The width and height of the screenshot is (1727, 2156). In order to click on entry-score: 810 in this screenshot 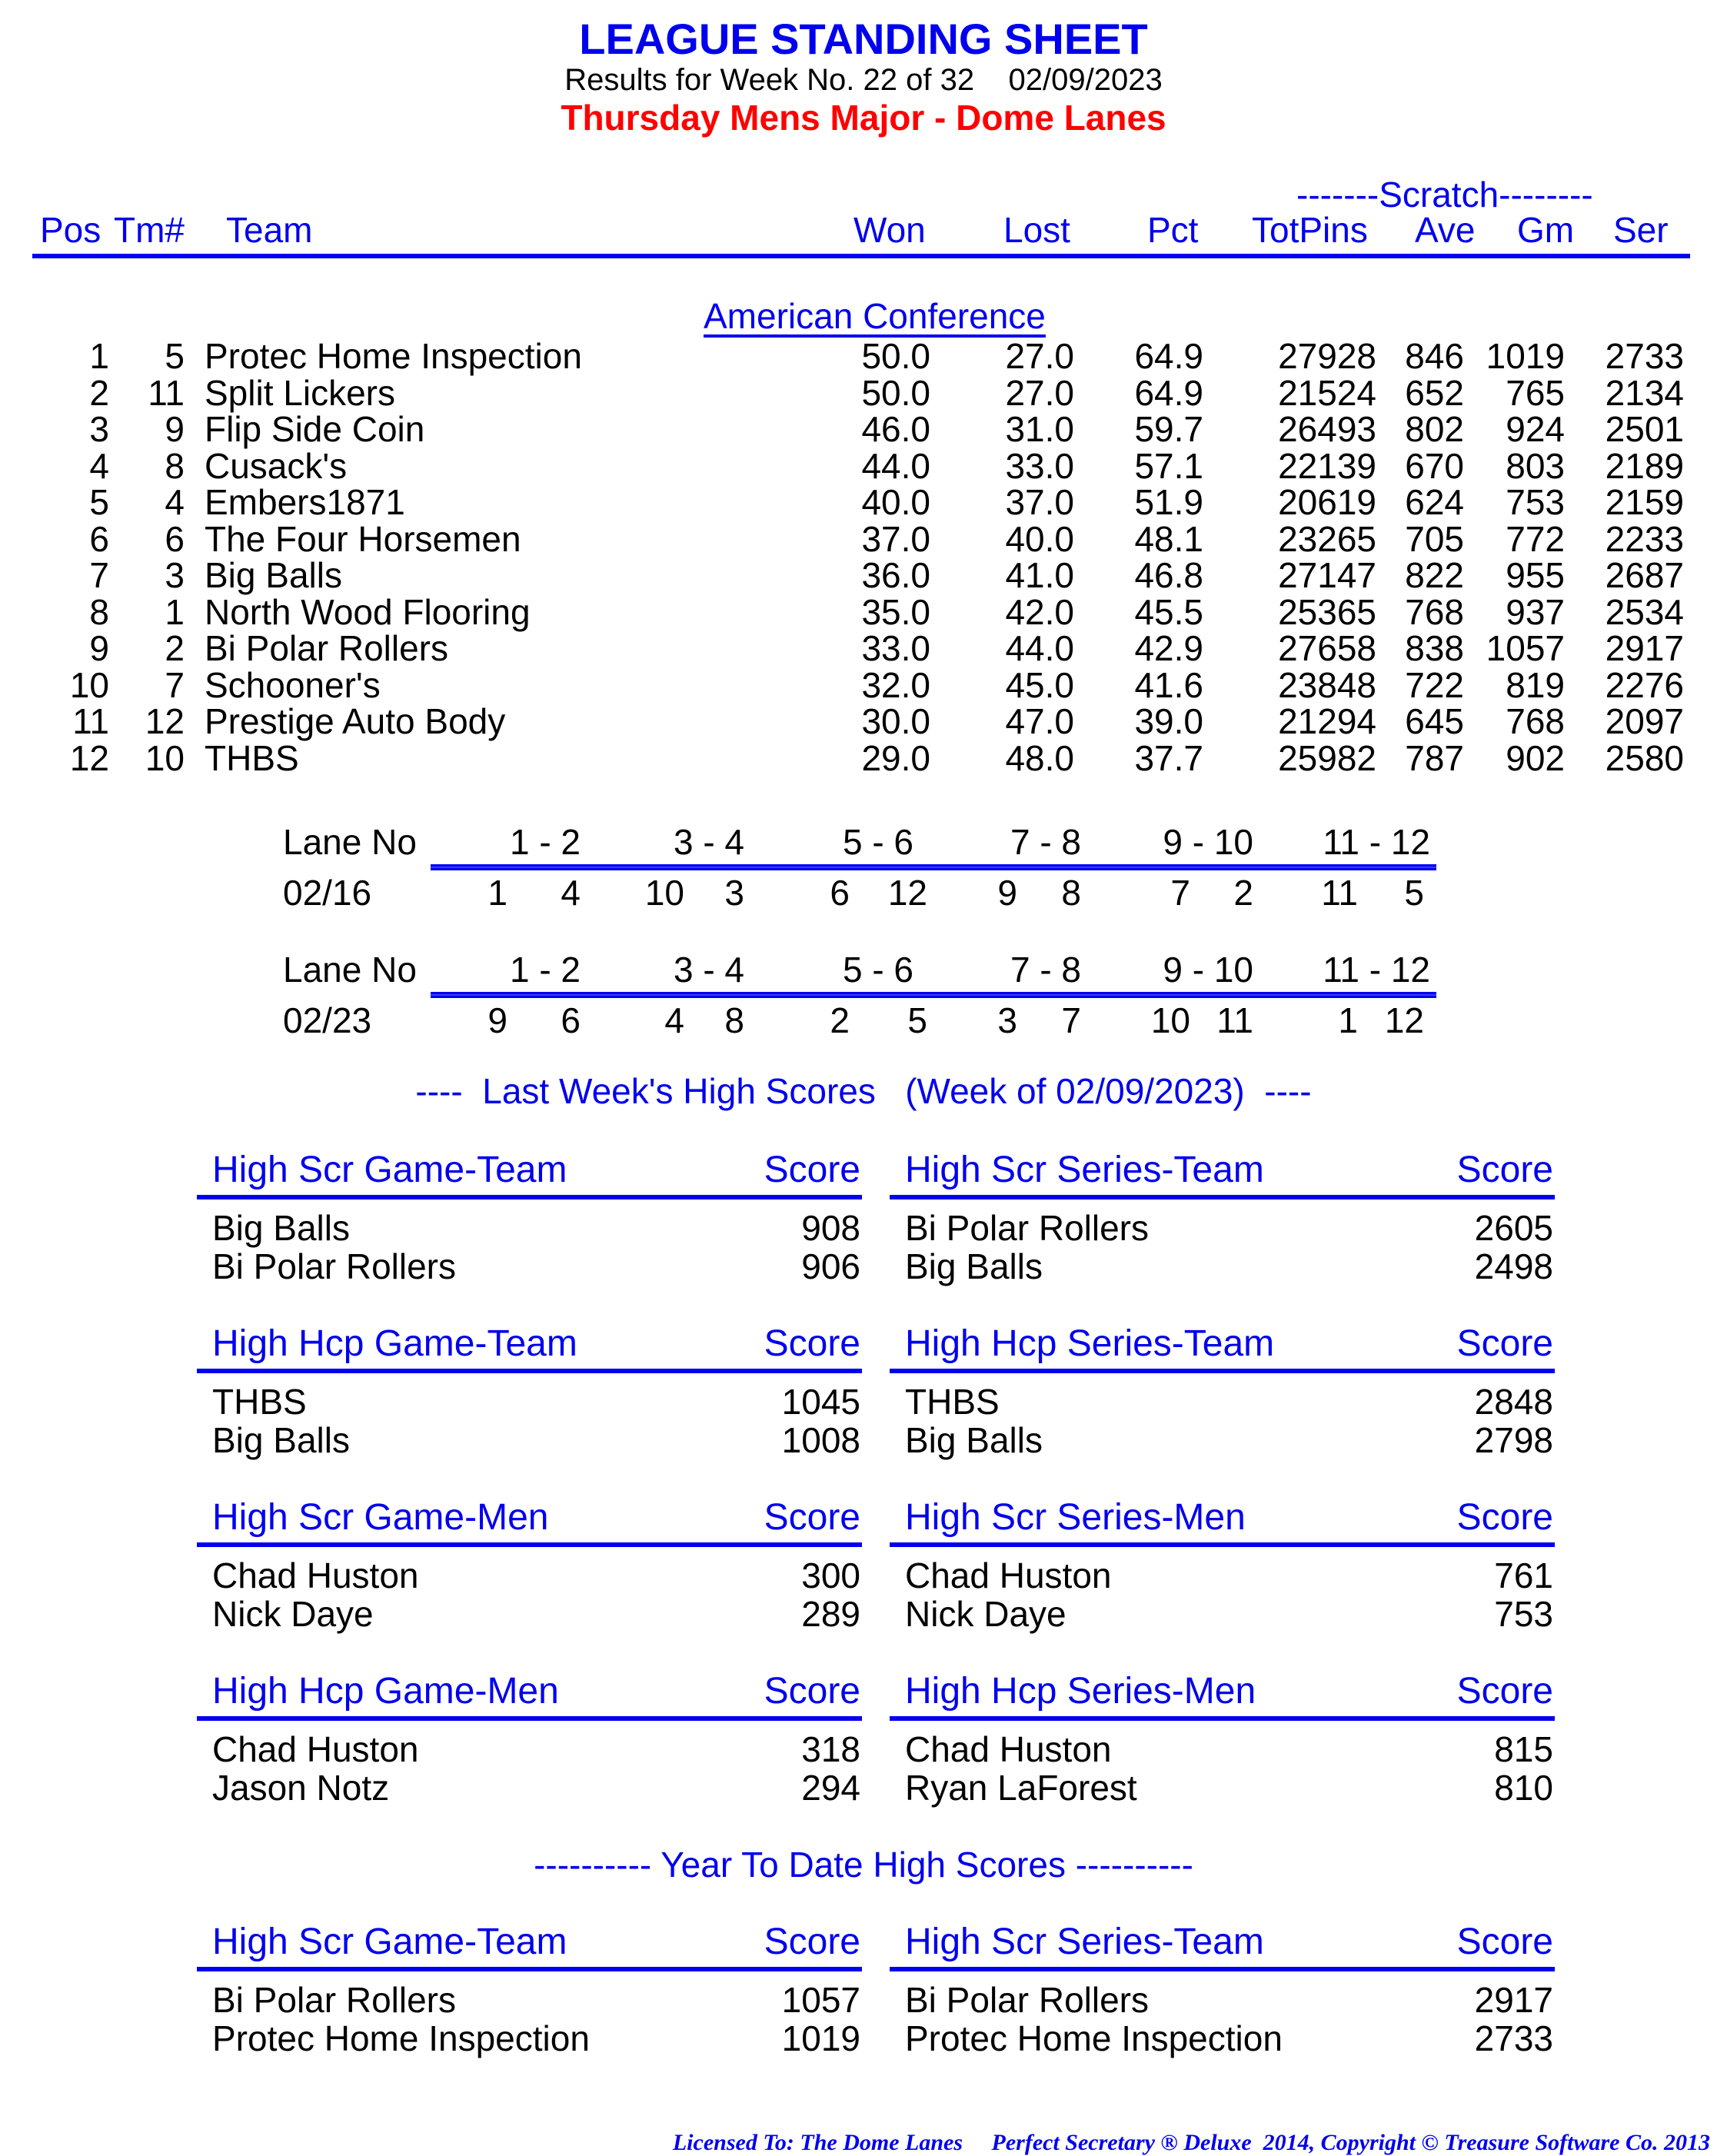, I will do `click(1523, 1788)`.